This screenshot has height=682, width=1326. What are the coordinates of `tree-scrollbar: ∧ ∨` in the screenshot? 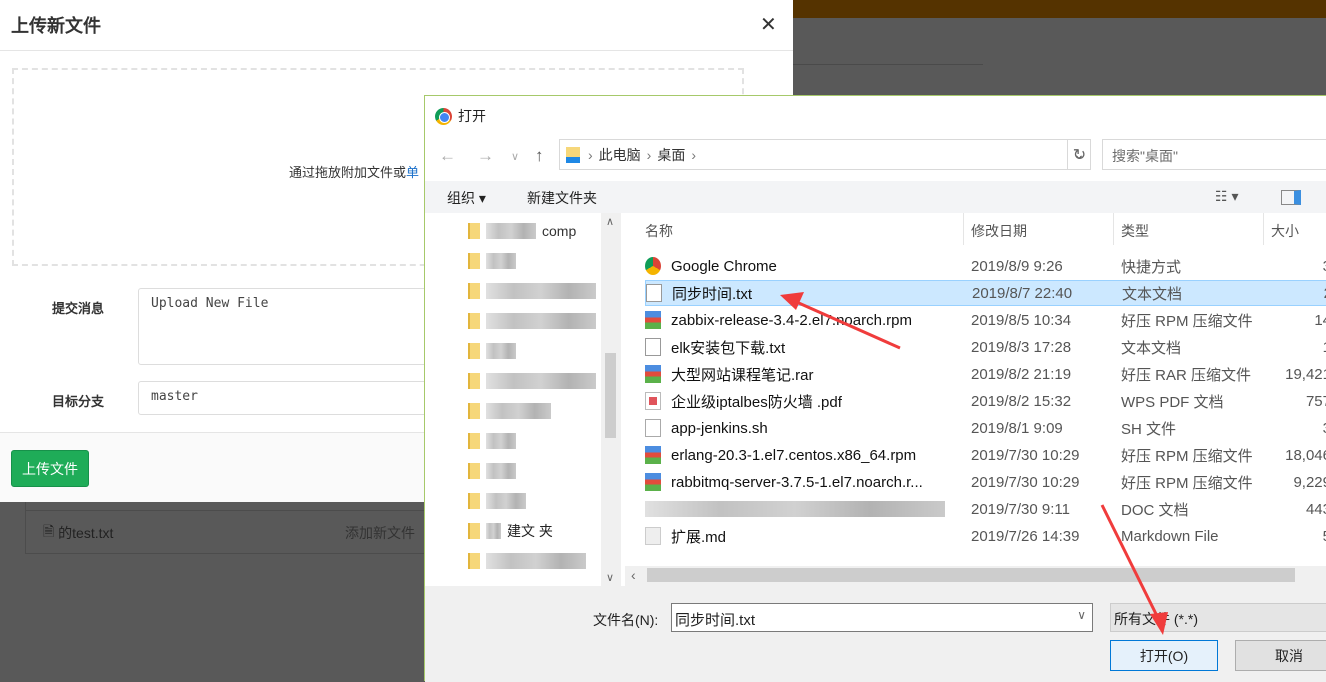 It's located at (611, 399).